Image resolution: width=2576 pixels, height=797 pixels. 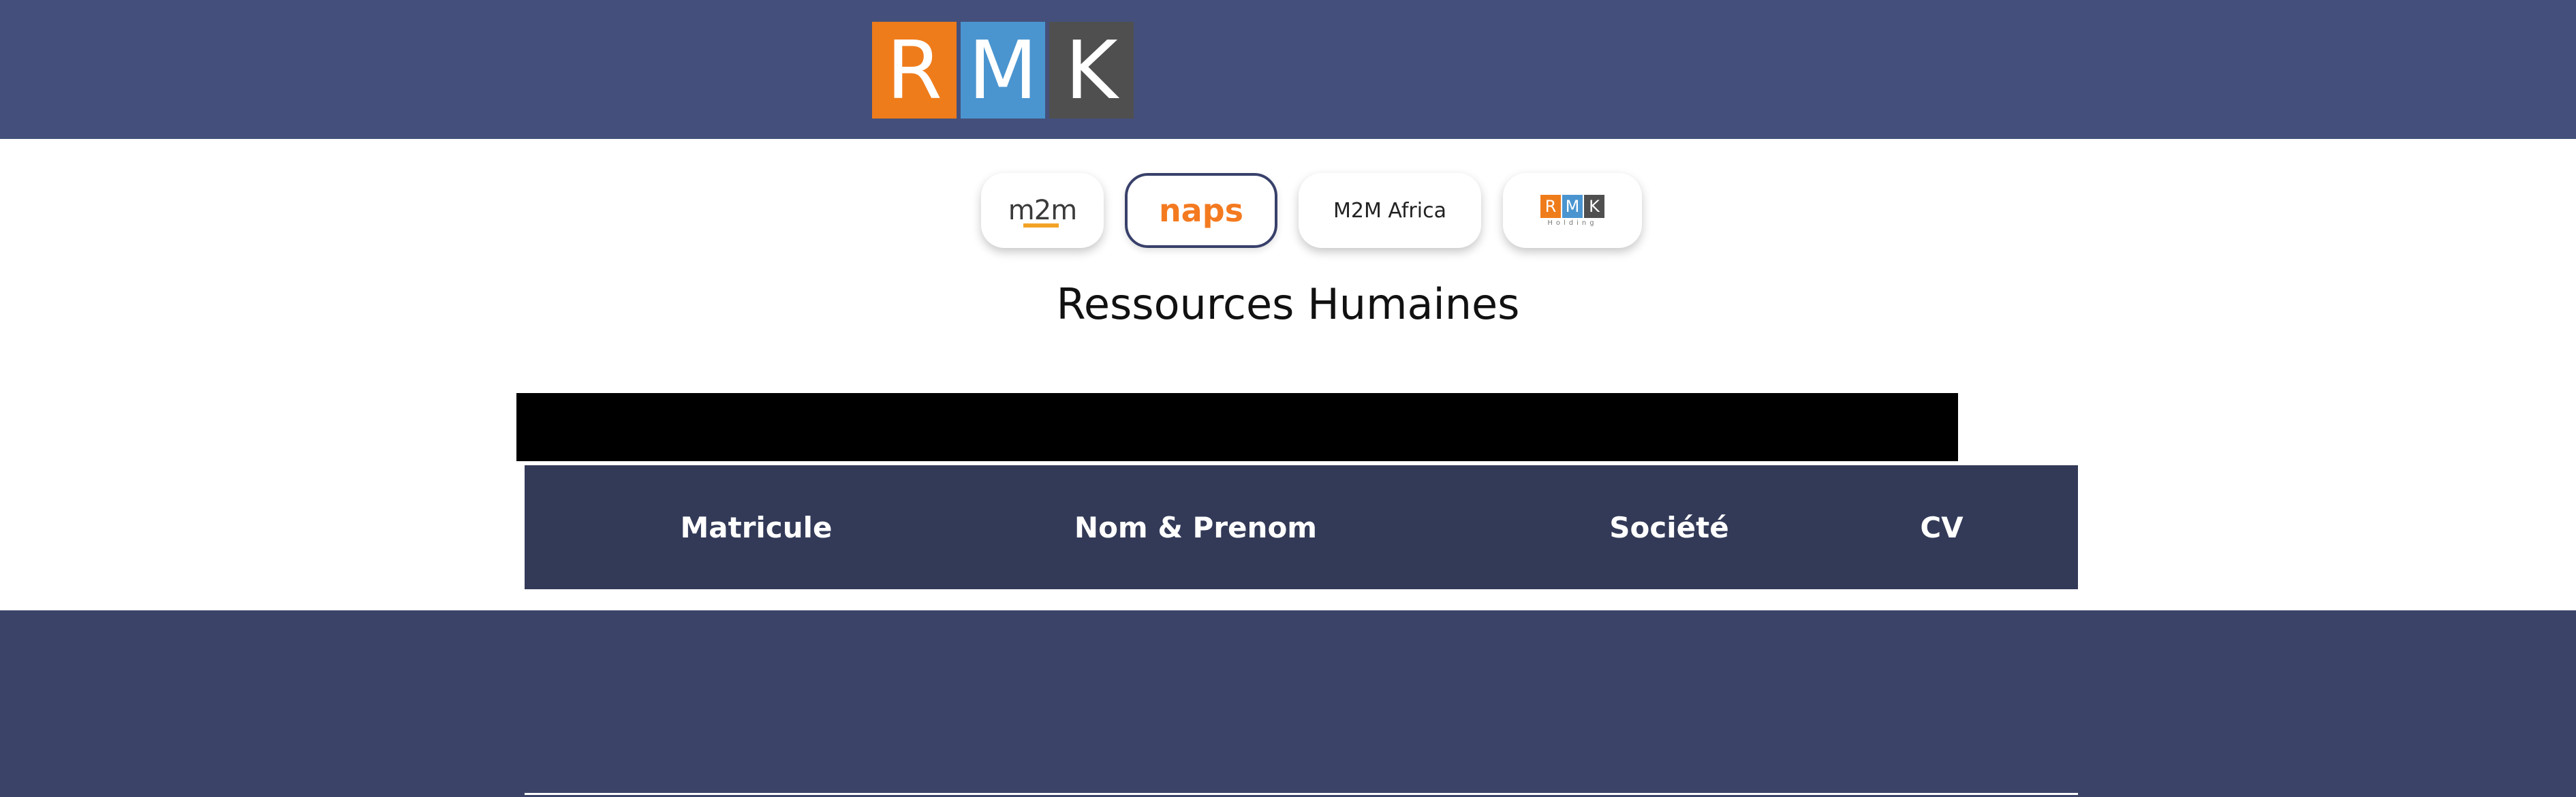 I want to click on mini-logo-subtitle: Holding, so click(x=1572, y=223).